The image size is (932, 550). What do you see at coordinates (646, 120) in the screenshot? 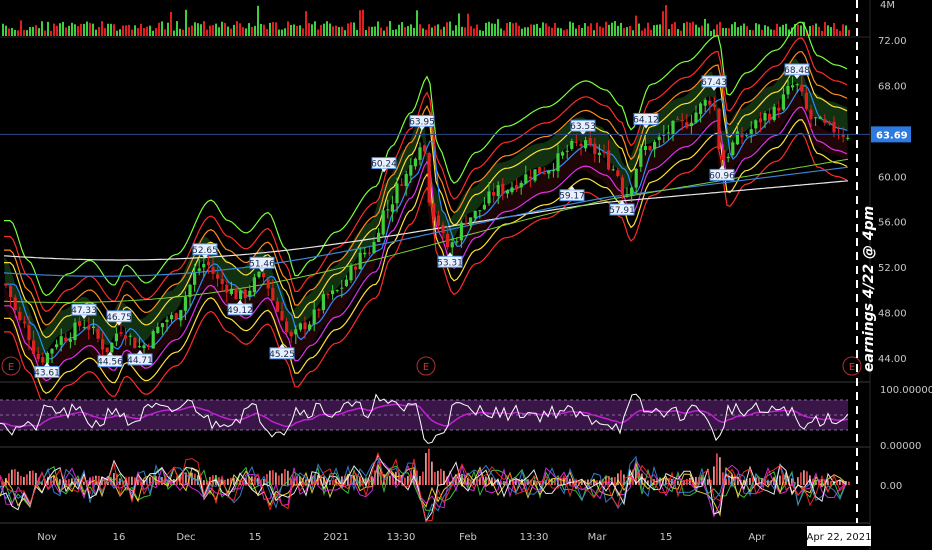
I see `callout-label: 64.12` at bounding box center [646, 120].